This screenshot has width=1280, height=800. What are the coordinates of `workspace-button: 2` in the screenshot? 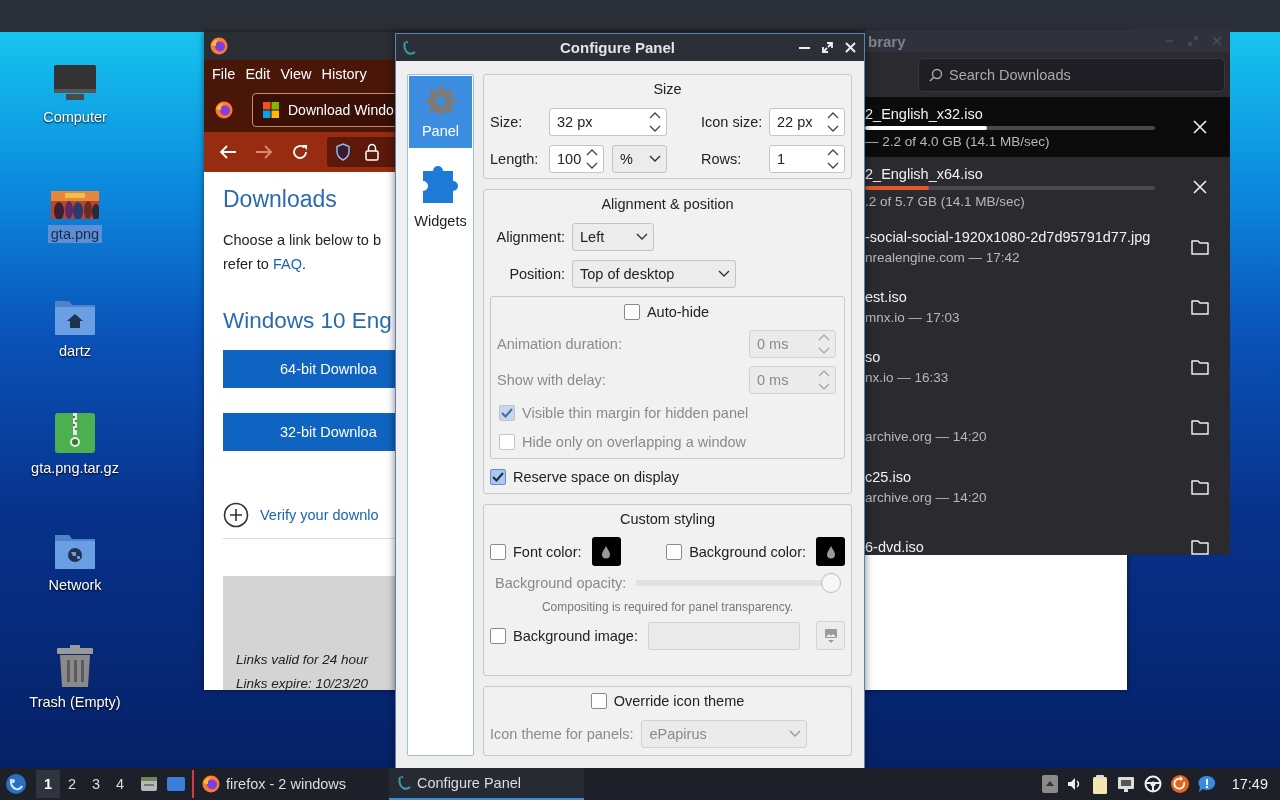 It's located at (72, 784).